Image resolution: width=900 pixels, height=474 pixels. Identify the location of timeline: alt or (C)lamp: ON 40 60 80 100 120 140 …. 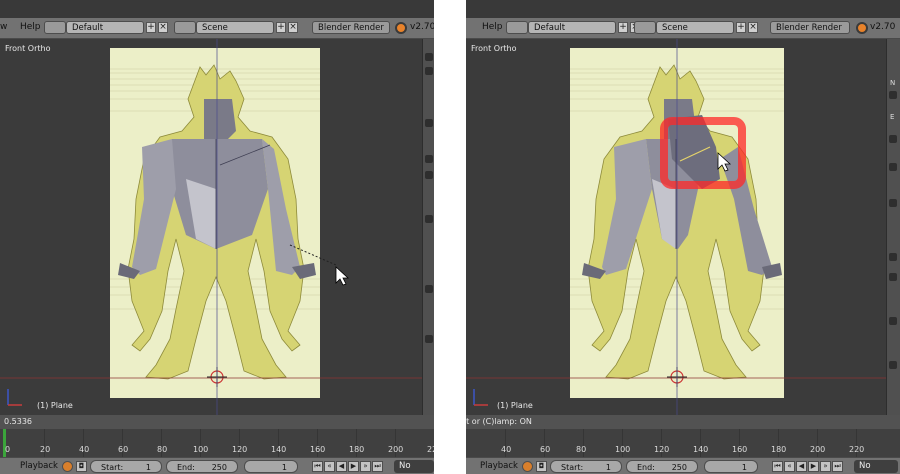
(683, 436).